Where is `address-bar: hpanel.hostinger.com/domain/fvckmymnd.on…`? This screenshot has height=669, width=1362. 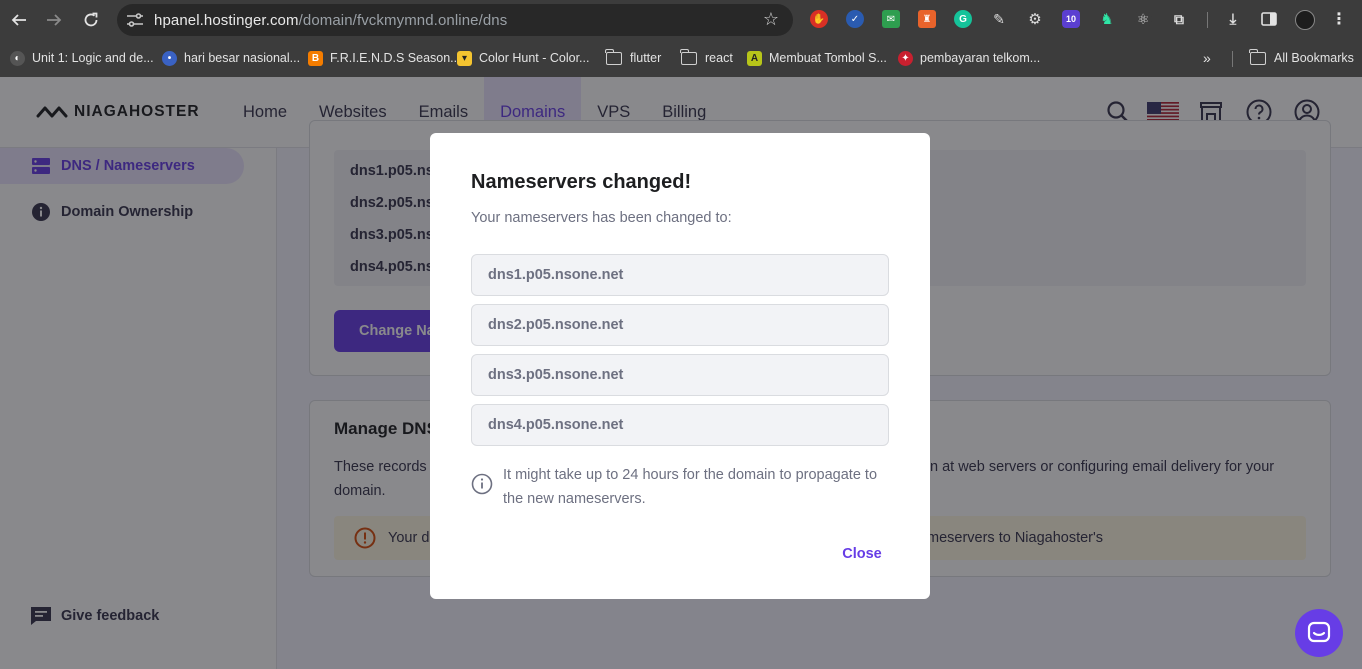 address-bar: hpanel.hostinger.com/domain/fvckmymnd.on… is located at coordinates (455, 20).